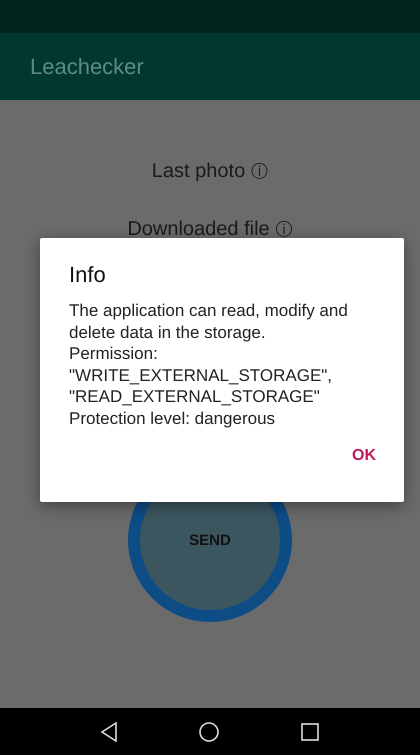 Image resolution: width=420 pixels, height=755 pixels. Describe the element at coordinates (87, 67) in the screenshot. I see `app-title: Leachecker` at that location.